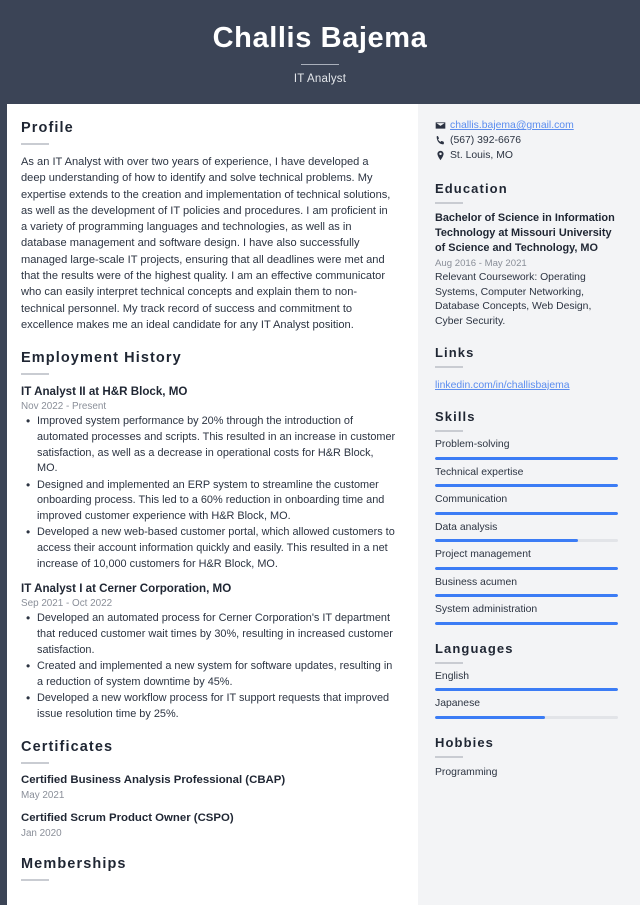 This screenshot has height=905, width=640. I want to click on job-title: IT Analyst I at Cerner Corporation, MO, so click(126, 589).